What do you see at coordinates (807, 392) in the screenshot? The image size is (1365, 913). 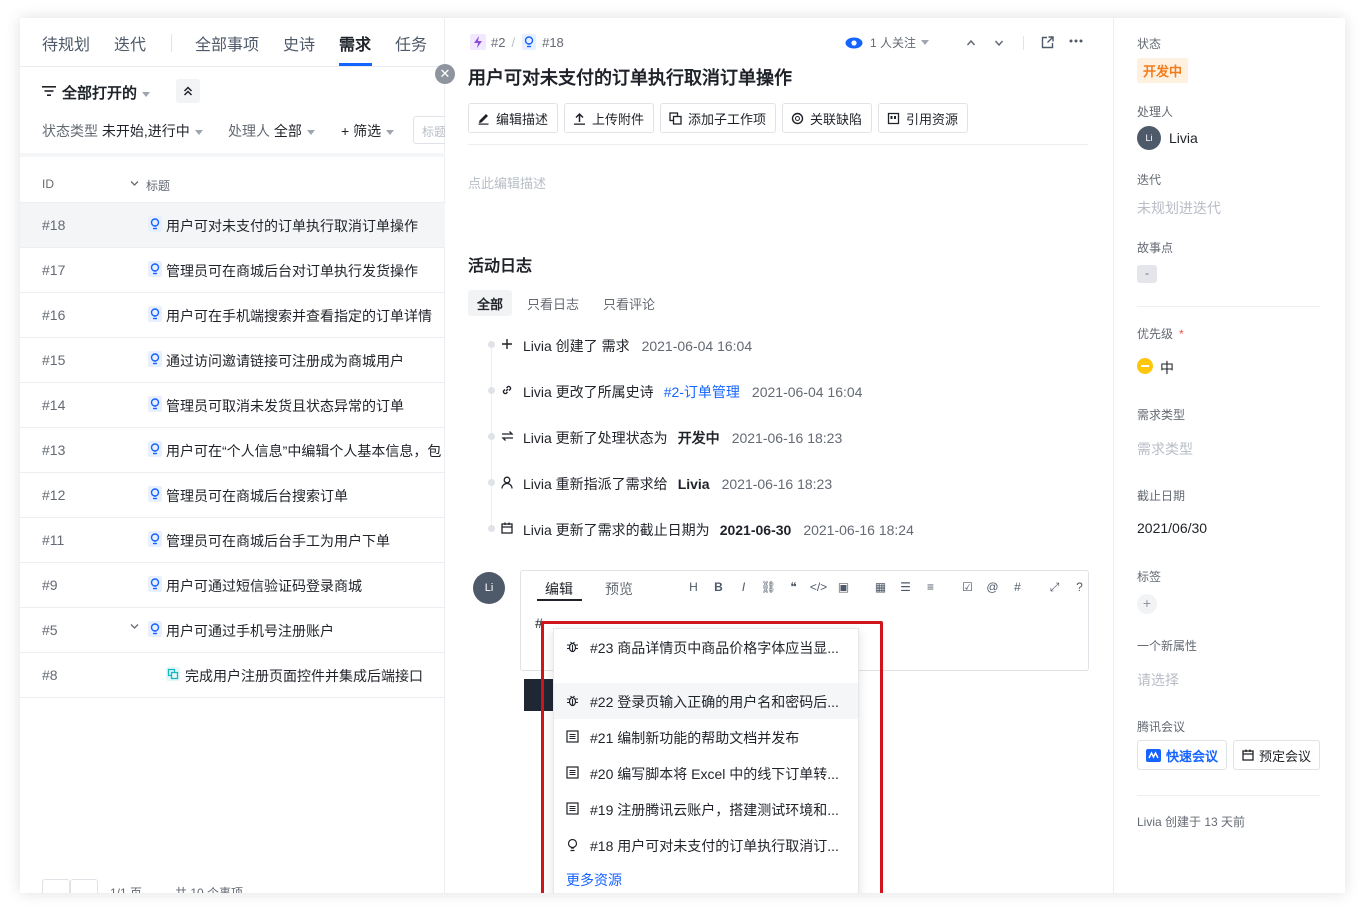 I see `timeline-time: 2021-06-04 16:04` at bounding box center [807, 392].